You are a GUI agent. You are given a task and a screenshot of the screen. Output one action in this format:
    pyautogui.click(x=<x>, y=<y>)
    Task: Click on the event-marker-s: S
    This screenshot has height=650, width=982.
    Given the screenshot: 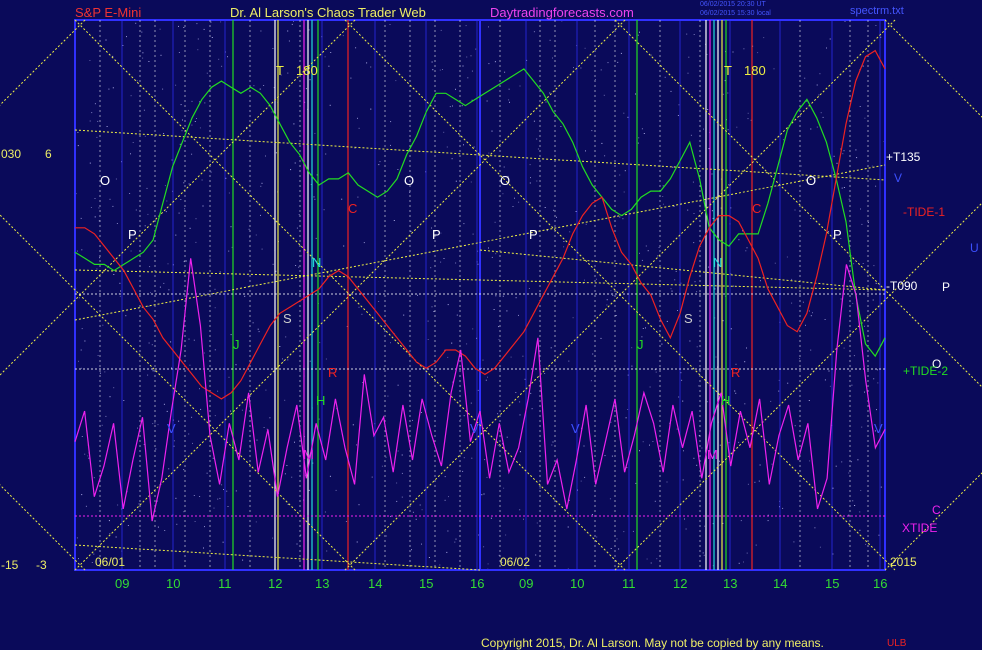 What is the action you would take?
    pyautogui.click(x=287, y=318)
    